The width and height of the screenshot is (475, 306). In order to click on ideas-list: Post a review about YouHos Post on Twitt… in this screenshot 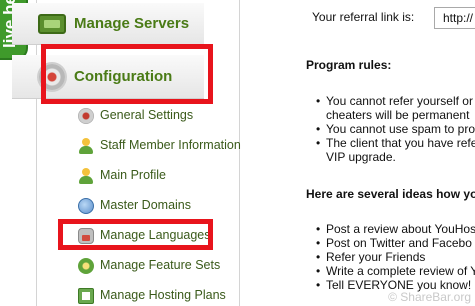, I will do `click(395, 257)`.